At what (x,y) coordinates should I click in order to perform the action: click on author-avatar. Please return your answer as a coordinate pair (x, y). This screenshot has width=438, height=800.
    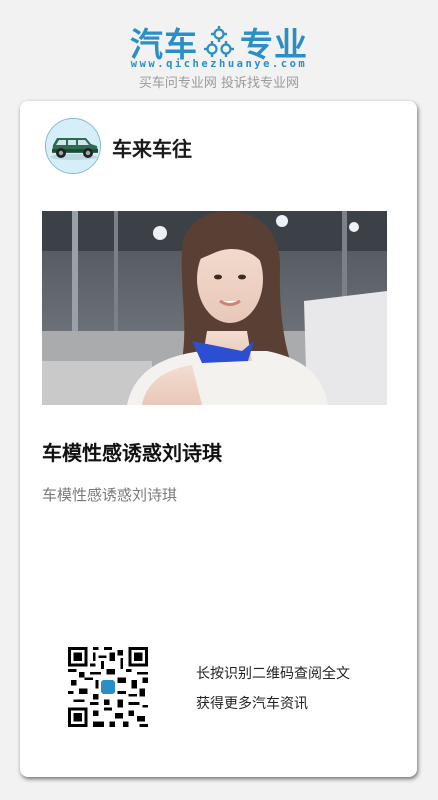
    Looking at the image, I should click on (73, 146).